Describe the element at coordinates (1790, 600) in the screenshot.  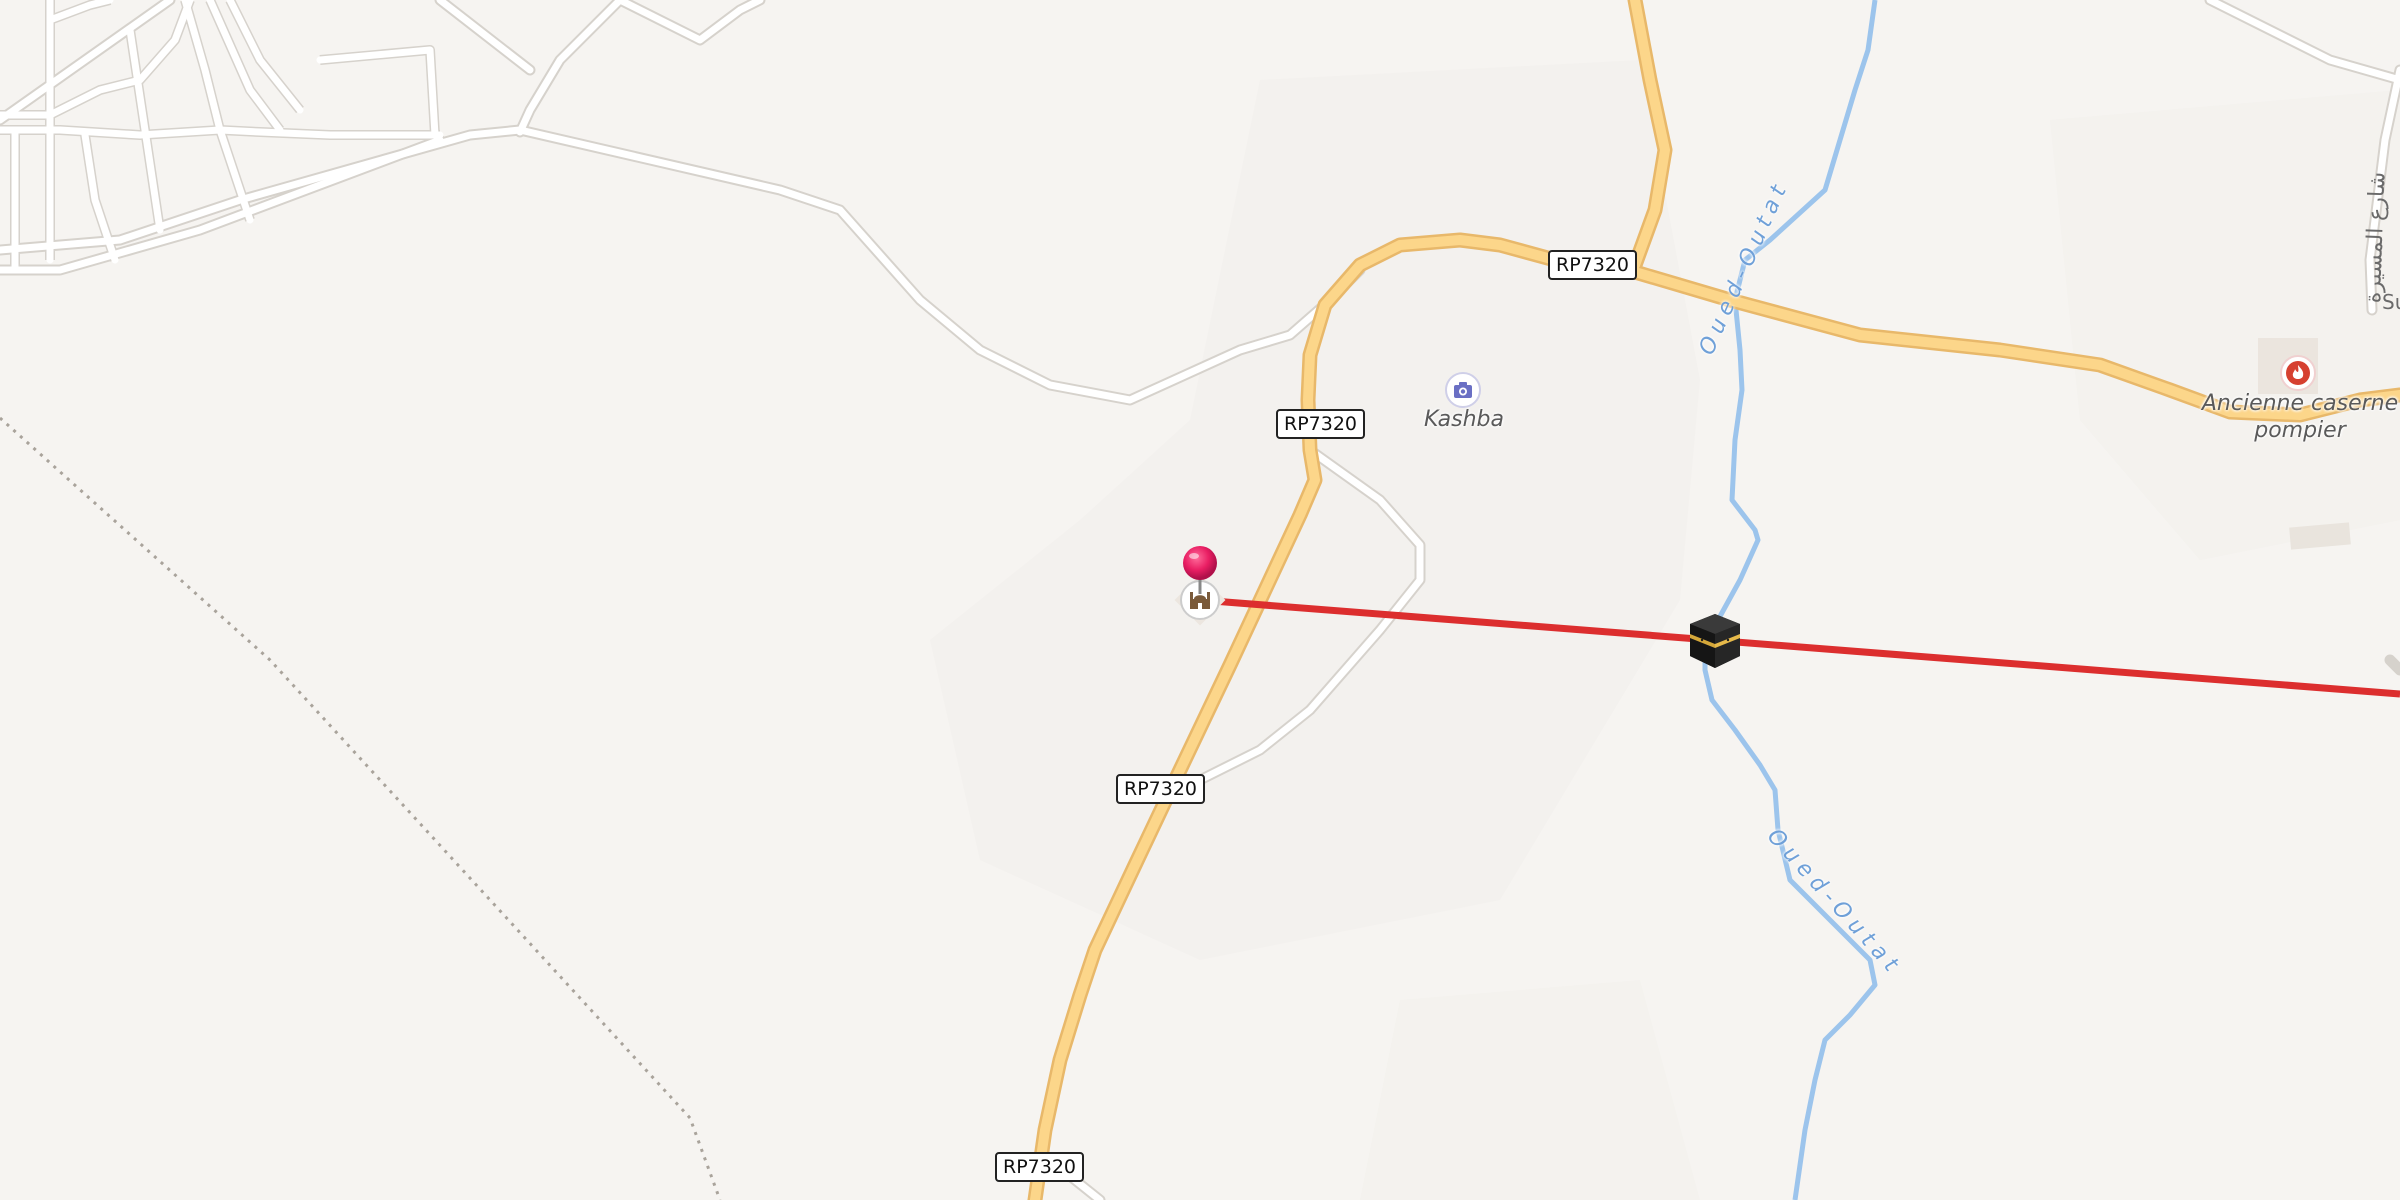
I see `river-oued-outat` at that location.